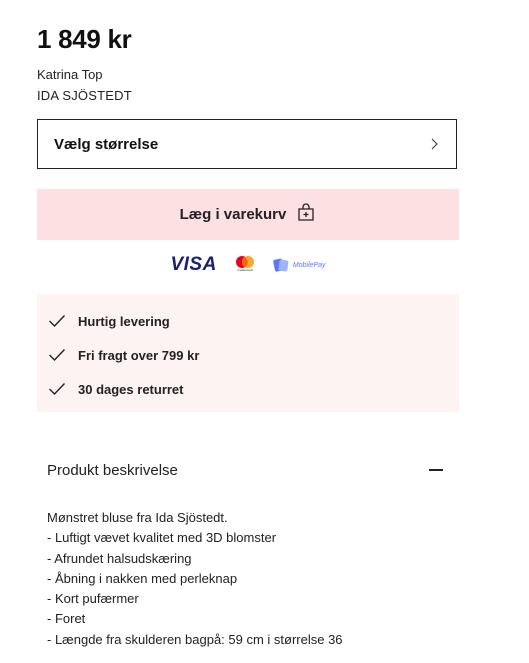  I want to click on description-accordion-toggle: Produkt beskrivelse, so click(248, 470).